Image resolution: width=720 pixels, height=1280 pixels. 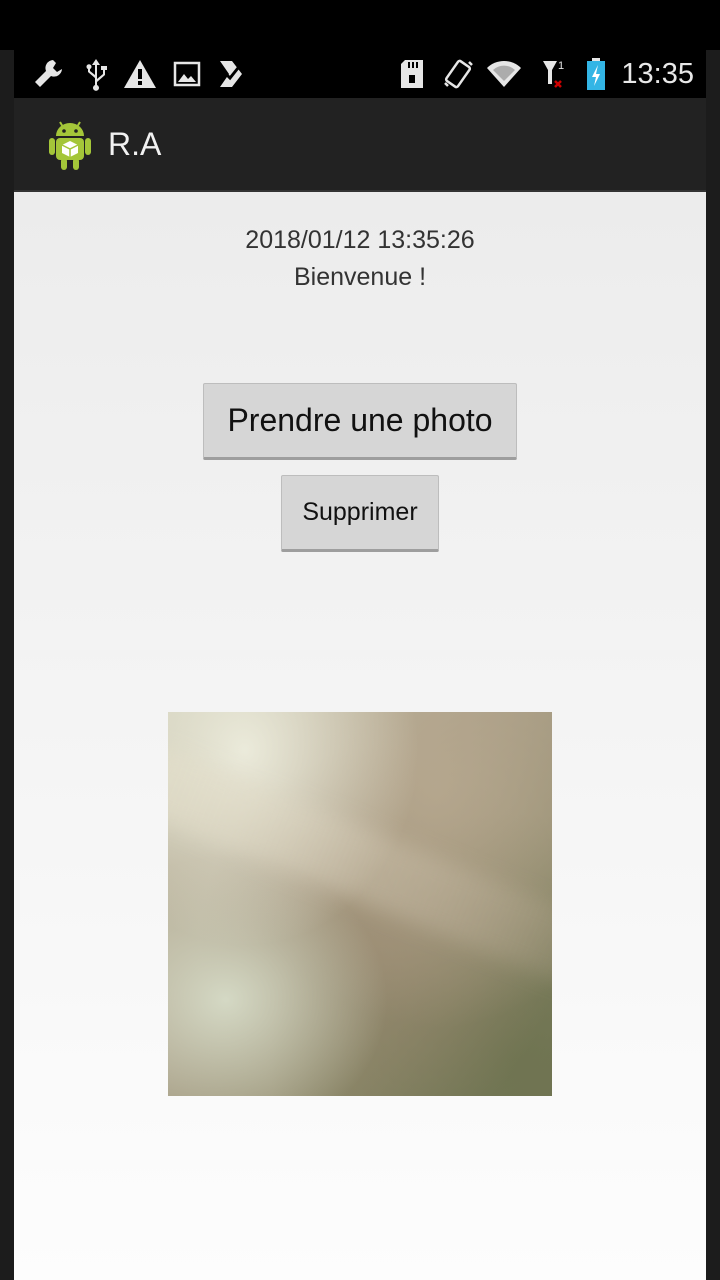 I want to click on take-photo-button: Prendre une photo, so click(x=360, y=421).